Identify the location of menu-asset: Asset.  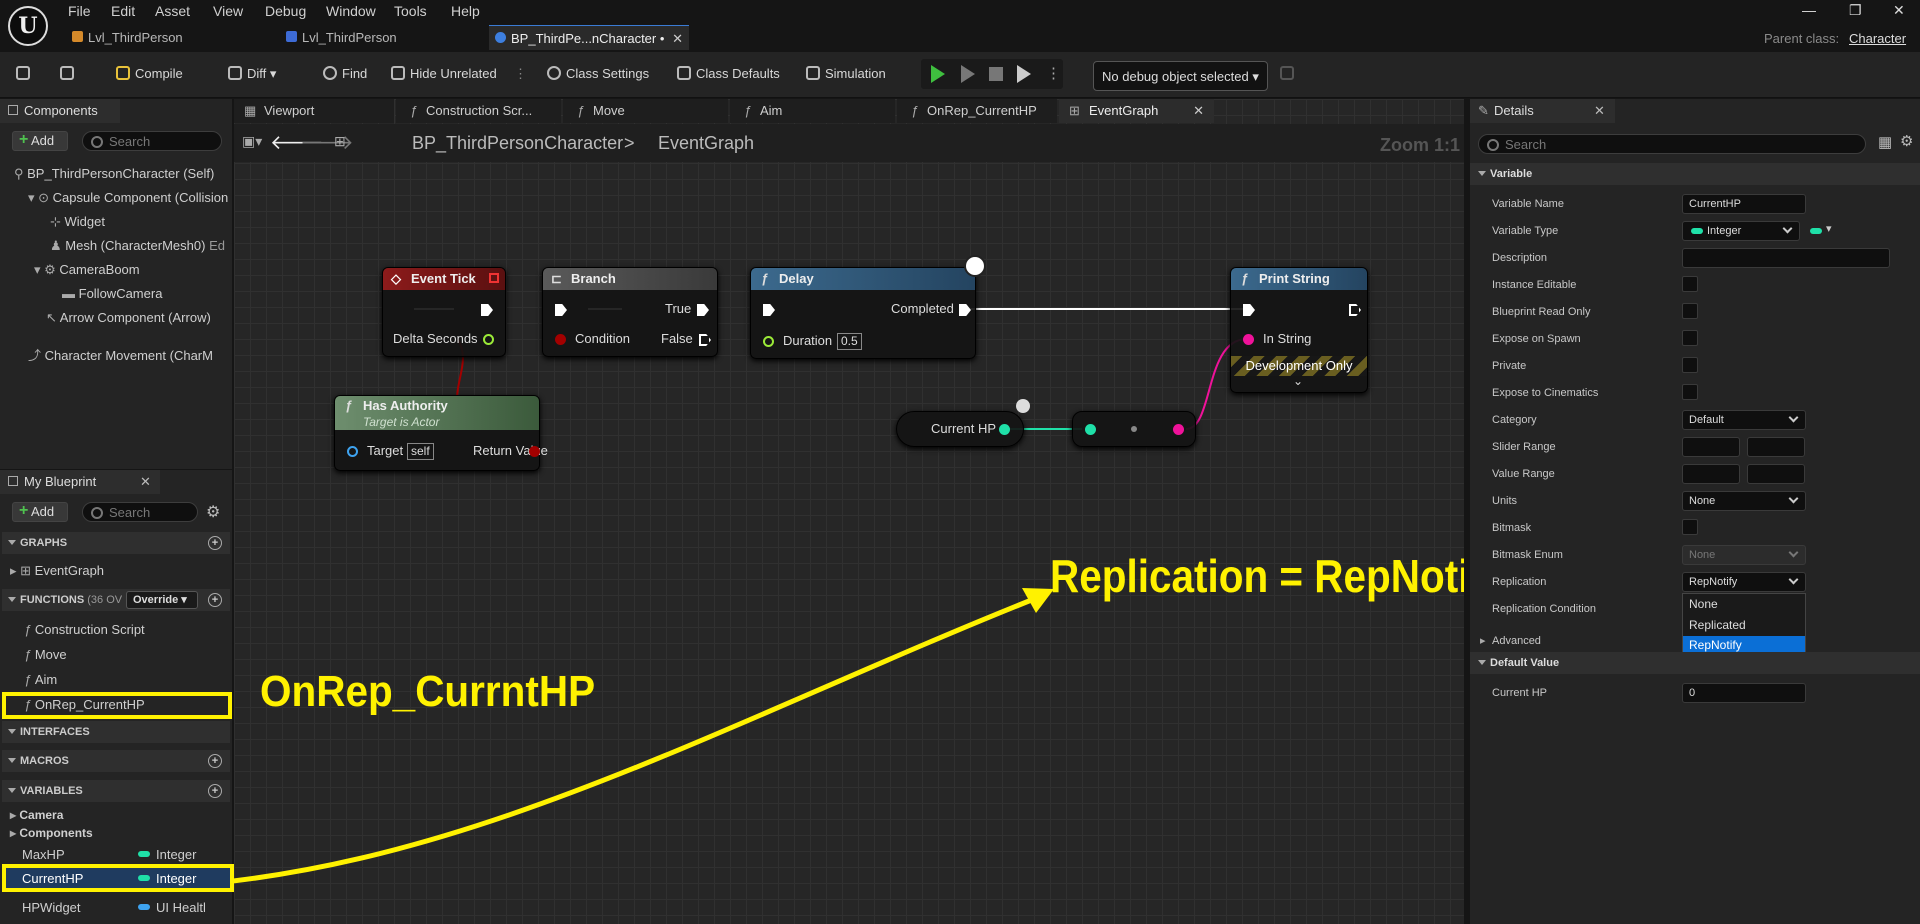
(172, 11).